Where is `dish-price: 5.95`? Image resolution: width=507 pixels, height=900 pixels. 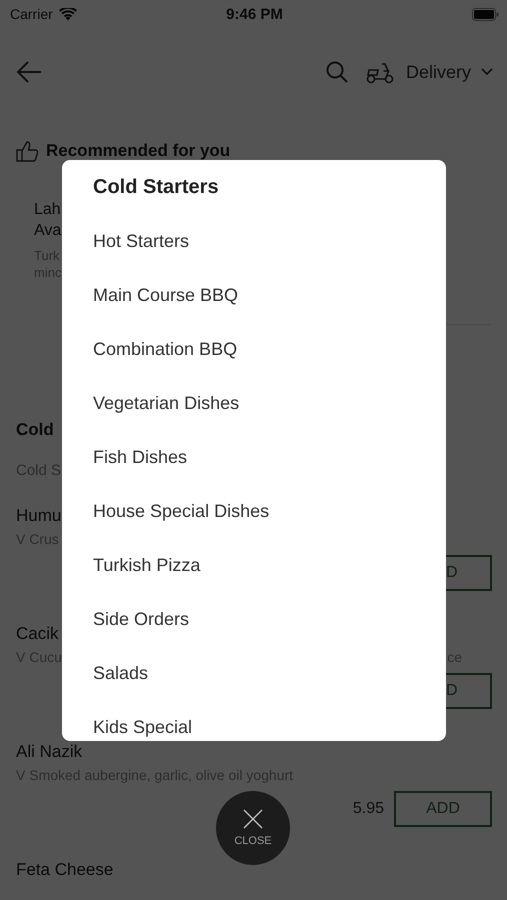 dish-price: 5.95 is located at coordinates (368, 809).